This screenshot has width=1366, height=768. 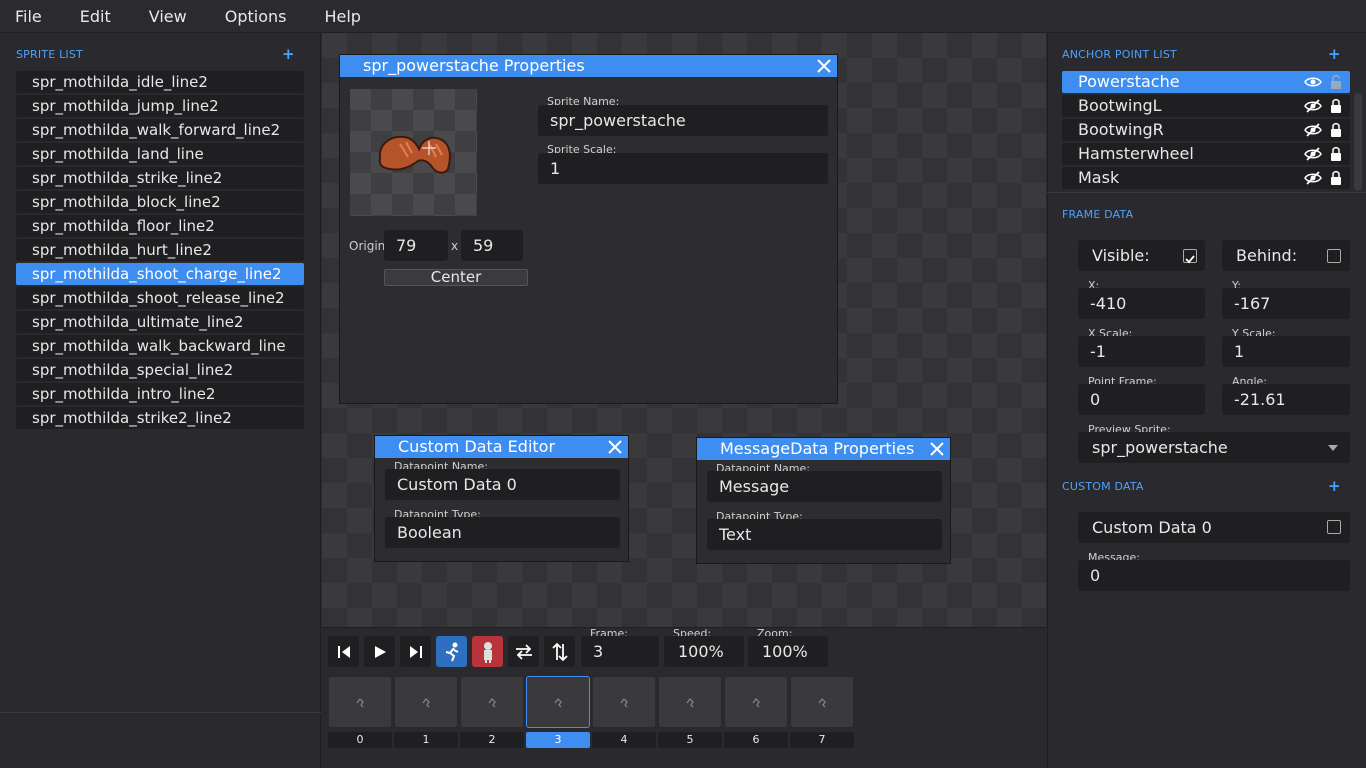 I want to click on sprite-list-item: spr_mothilda_strike2_line2, so click(x=160, y=418).